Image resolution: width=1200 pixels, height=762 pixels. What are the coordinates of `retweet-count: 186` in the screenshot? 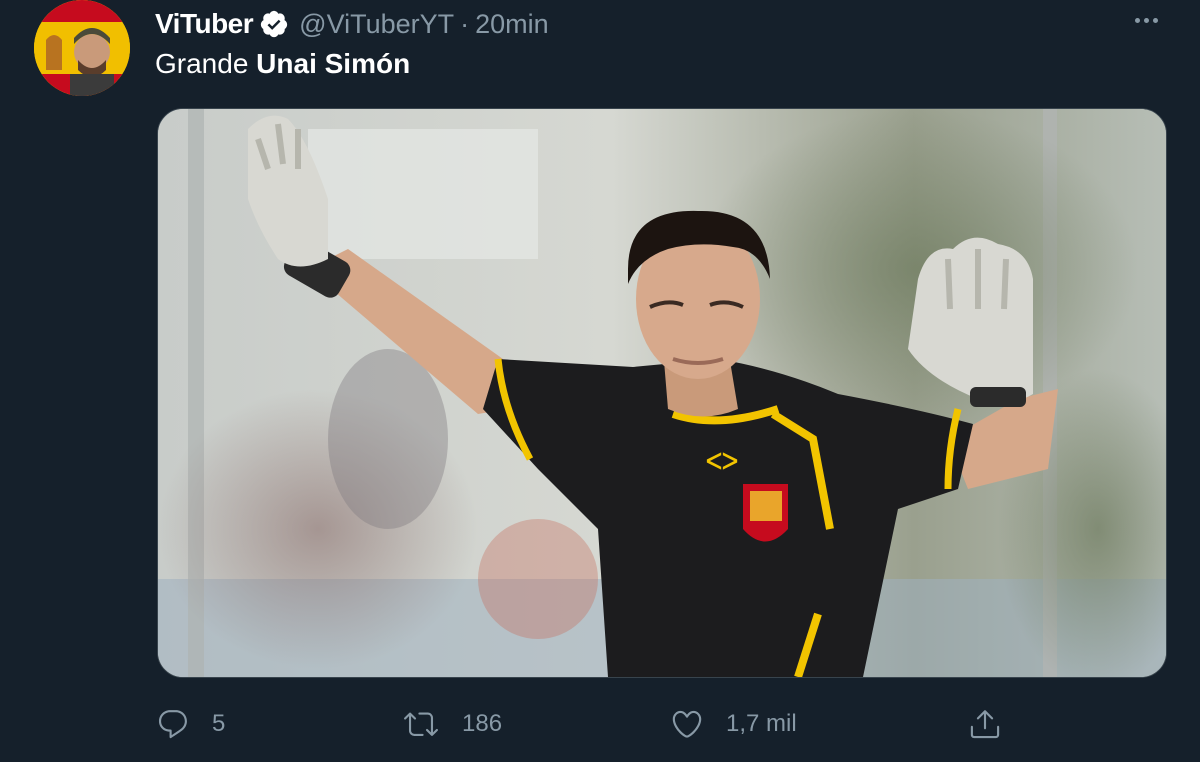 It's located at (482, 723).